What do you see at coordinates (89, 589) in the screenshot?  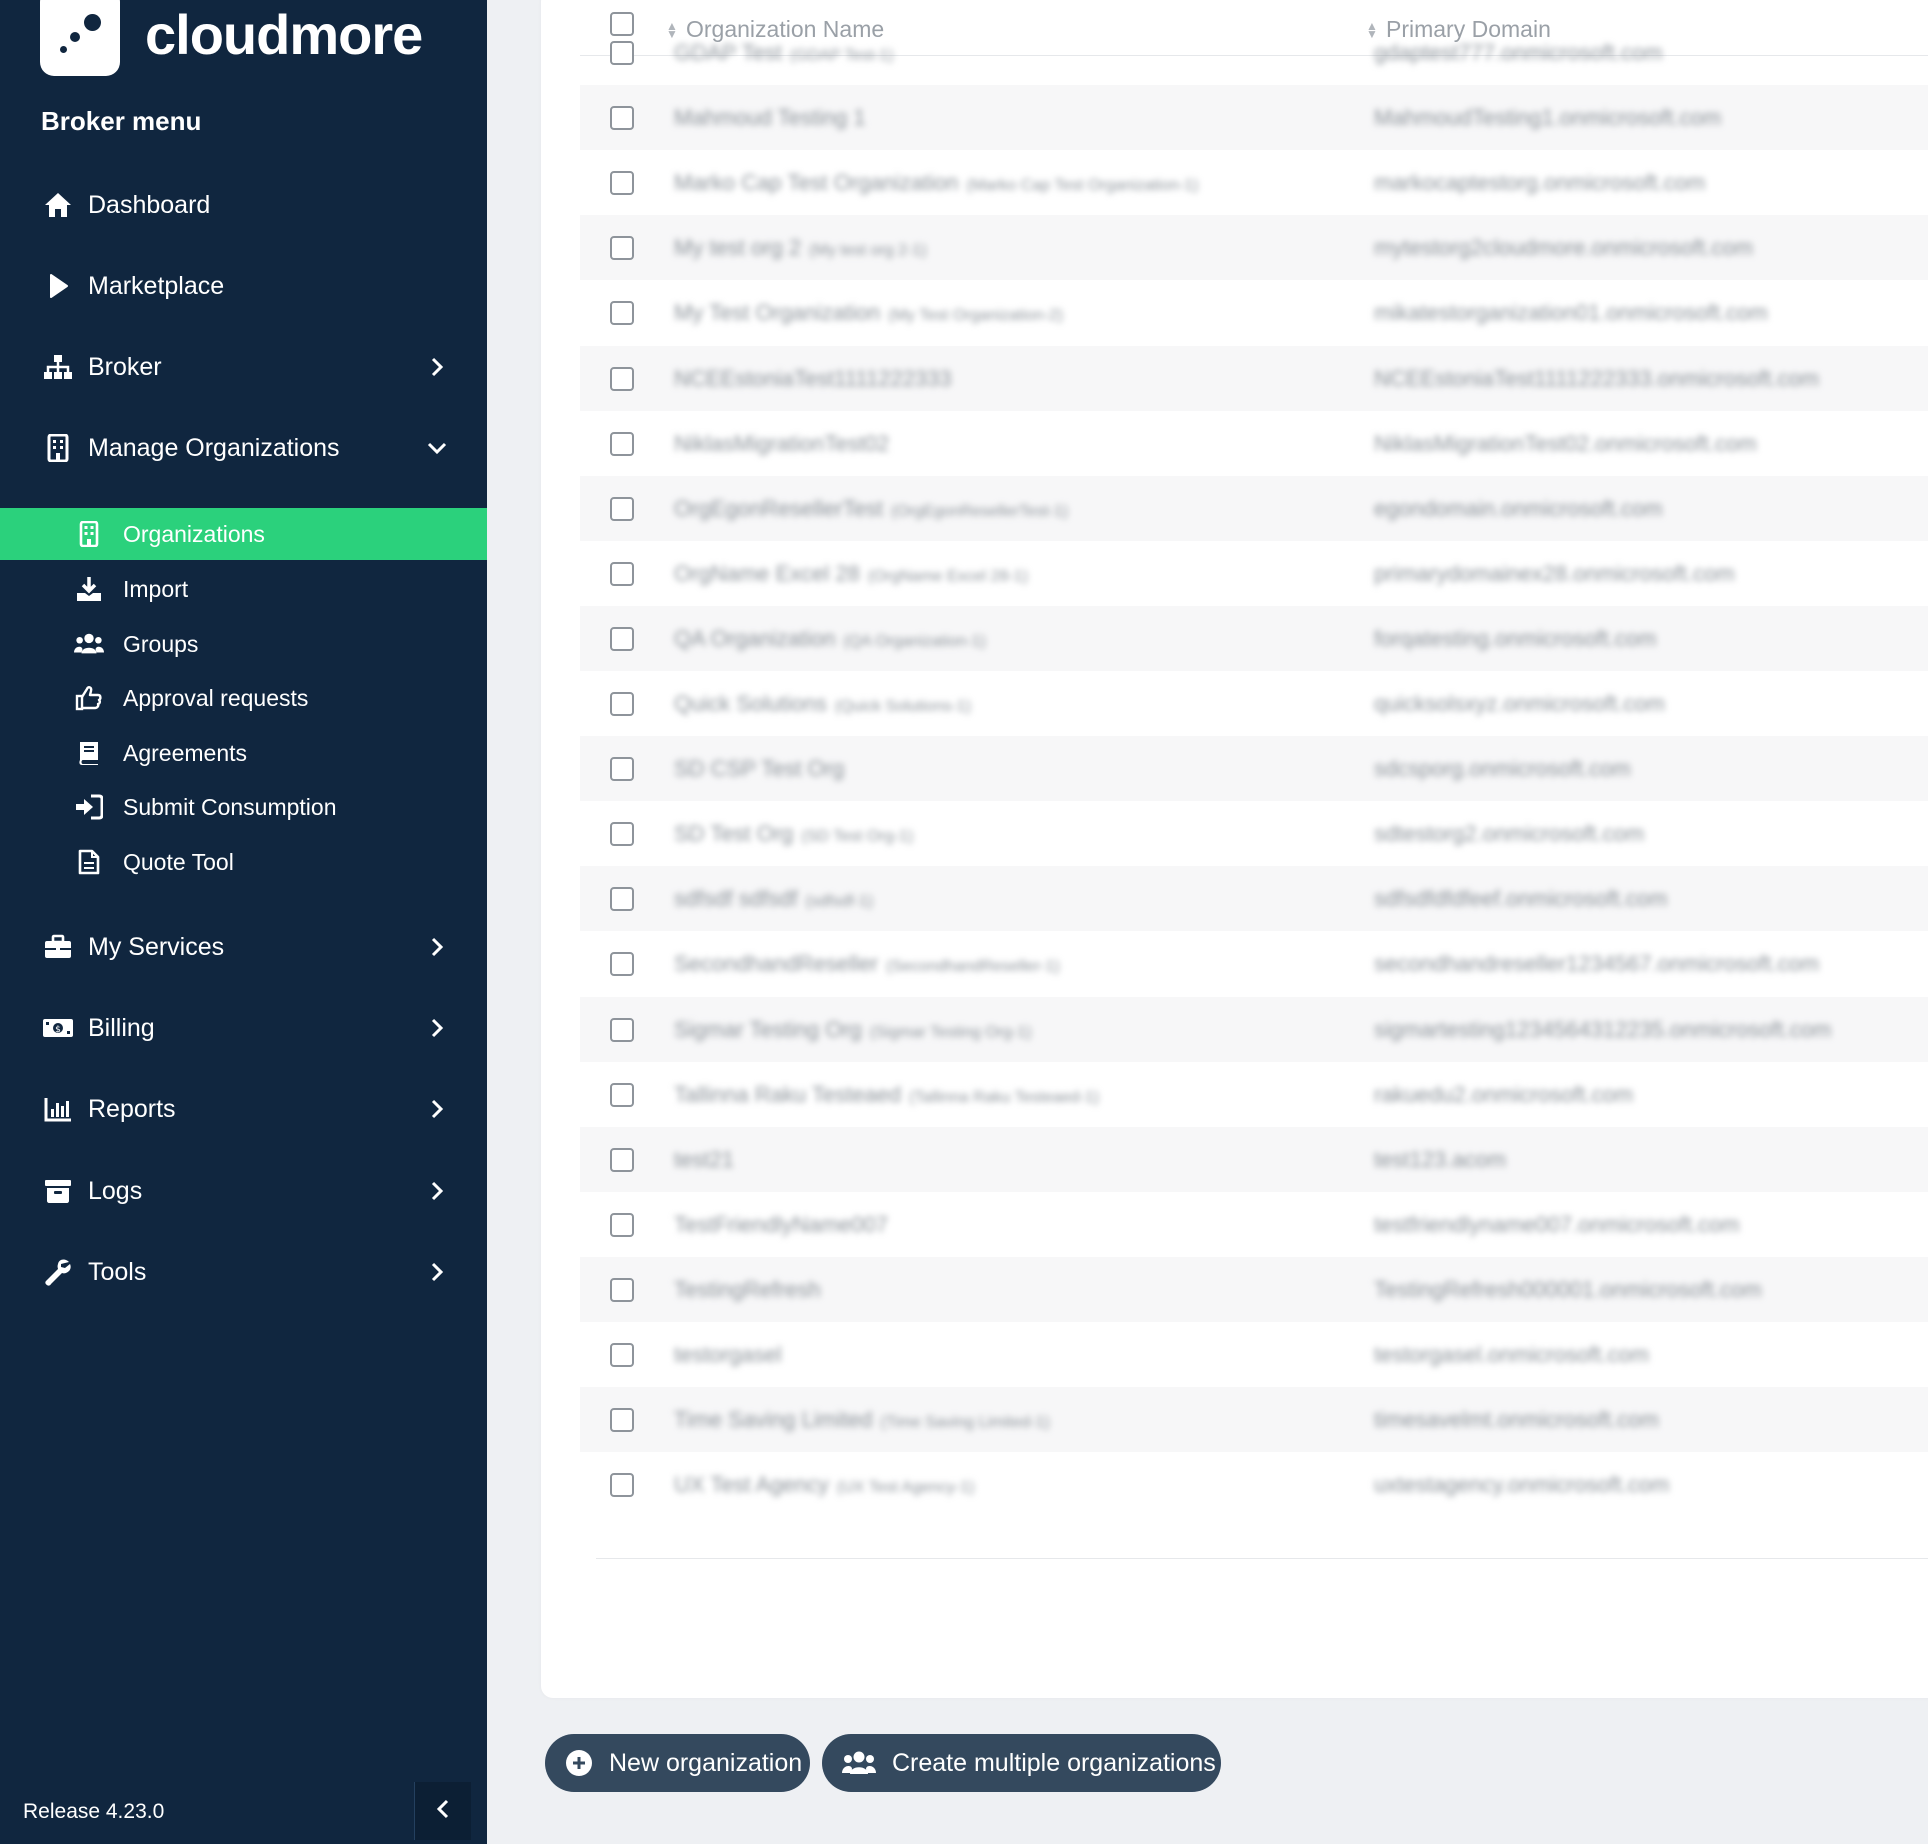 I see `download-icon` at bounding box center [89, 589].